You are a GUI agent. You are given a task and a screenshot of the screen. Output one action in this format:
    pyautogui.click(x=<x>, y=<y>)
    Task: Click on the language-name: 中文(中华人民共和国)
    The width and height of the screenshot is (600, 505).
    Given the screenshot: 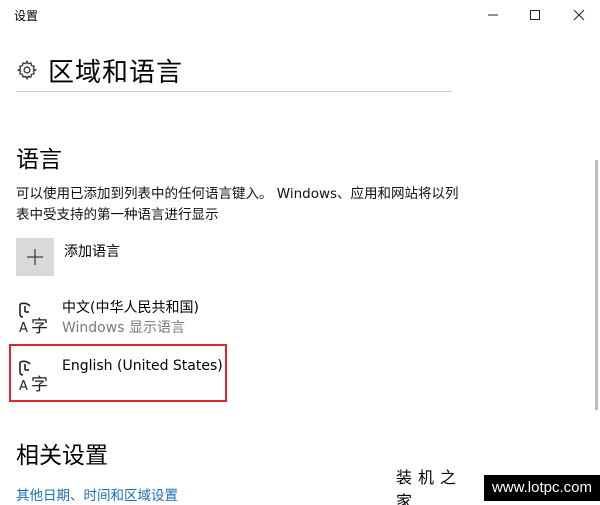 What is the action you would take?
    pyautogui.click(x=130, y=308)
    